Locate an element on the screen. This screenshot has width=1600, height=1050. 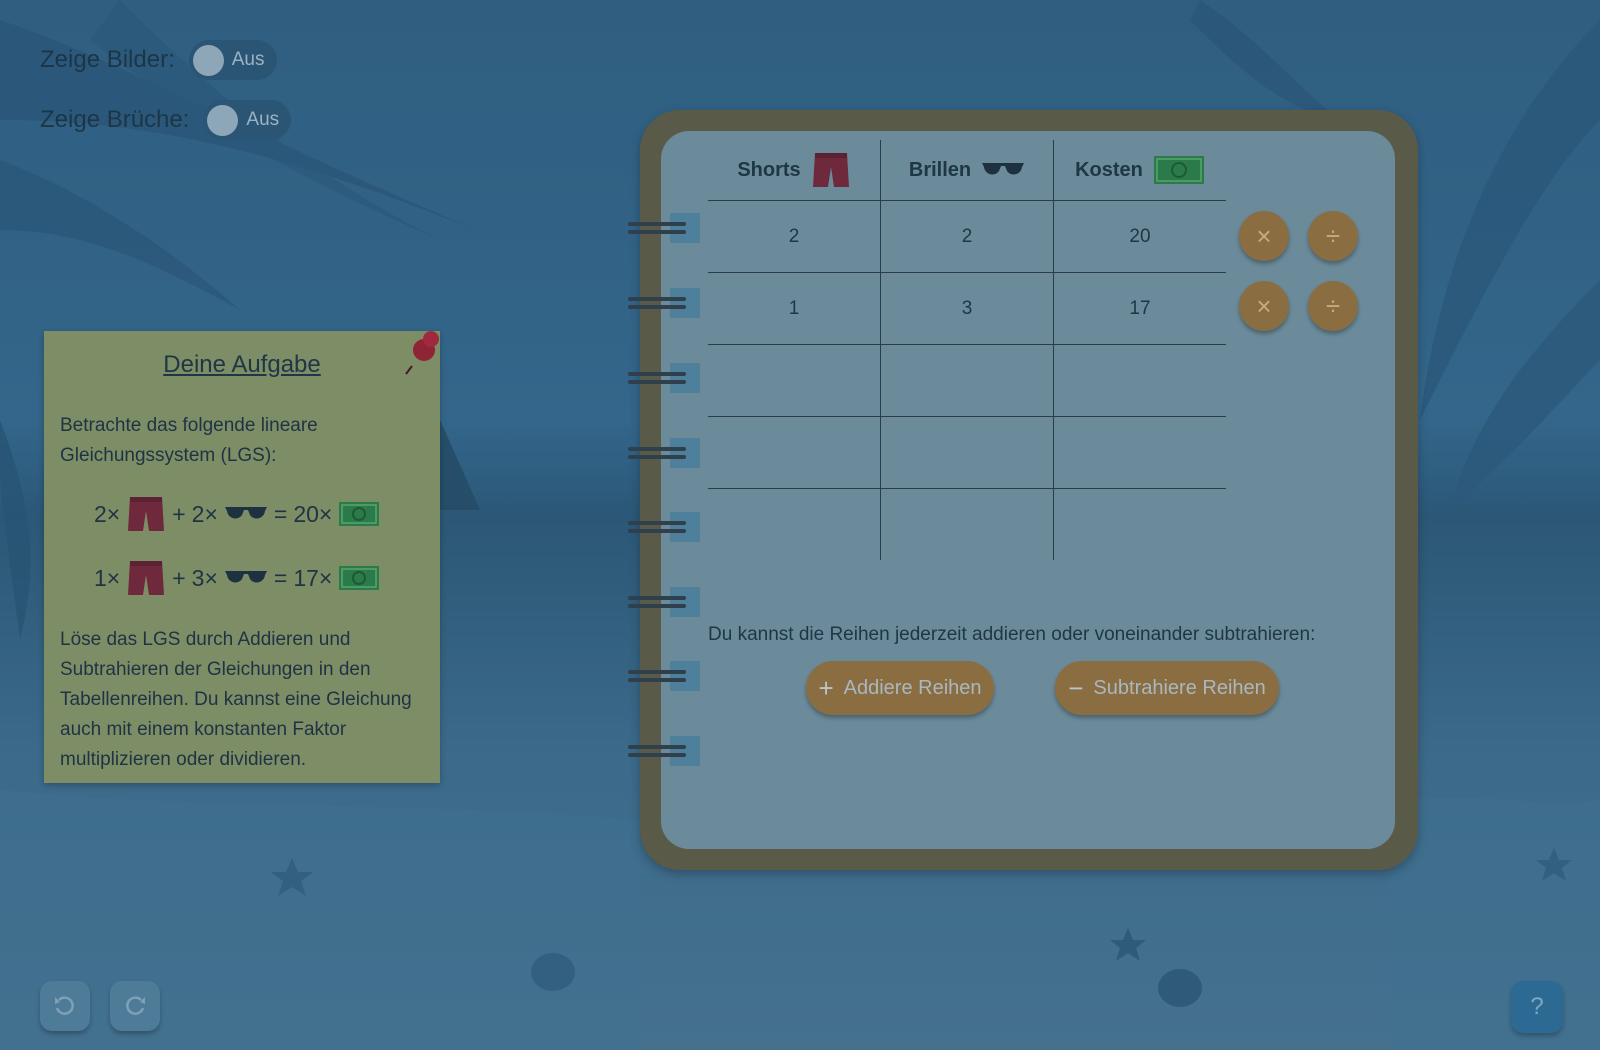
help-button: ? is located at coordinates (1537, 1007).